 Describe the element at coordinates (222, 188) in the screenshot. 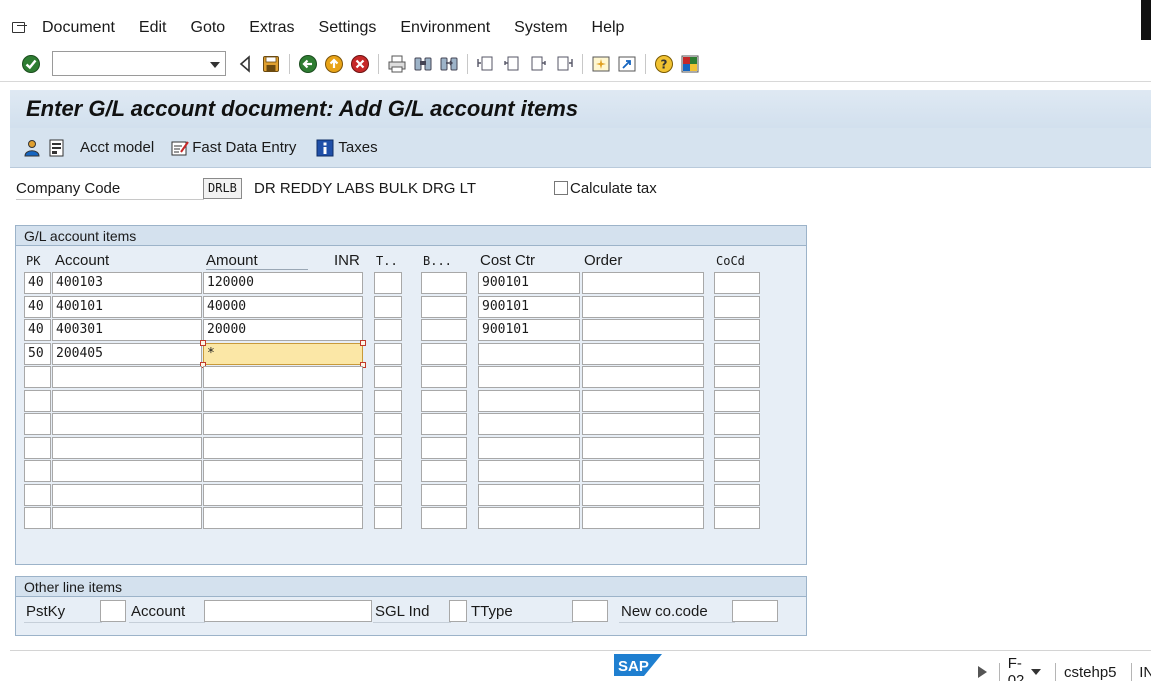

I see `company-code-field: DRLB` at that location.